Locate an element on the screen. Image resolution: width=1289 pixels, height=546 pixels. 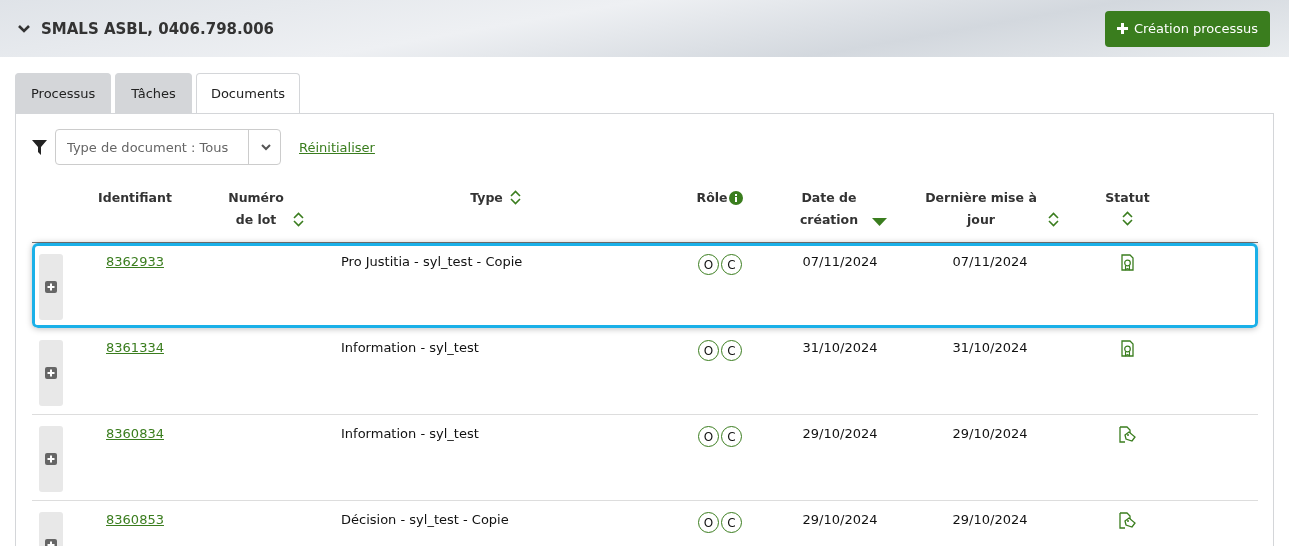
tab: Documents is located at coordinates (247, 93).